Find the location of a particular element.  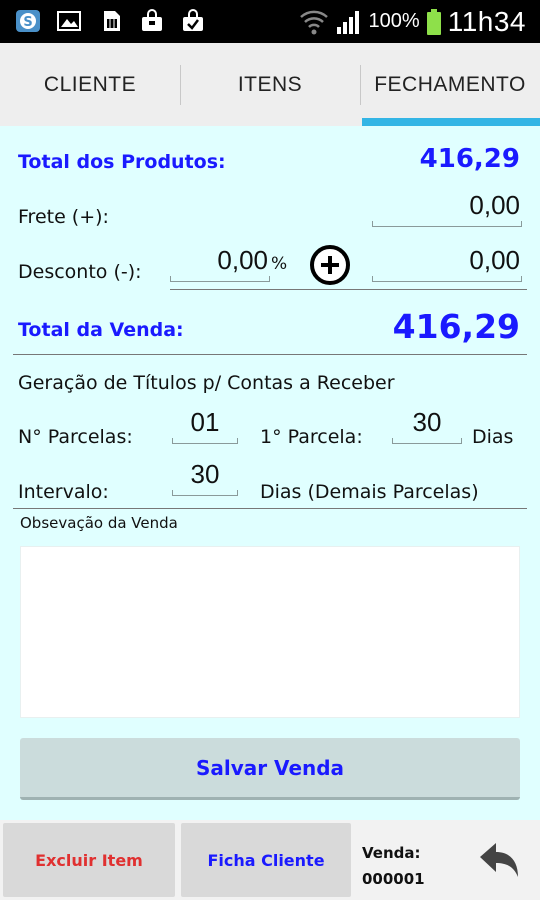

frete-input: 0,00 is located at coordinates (447, 208).